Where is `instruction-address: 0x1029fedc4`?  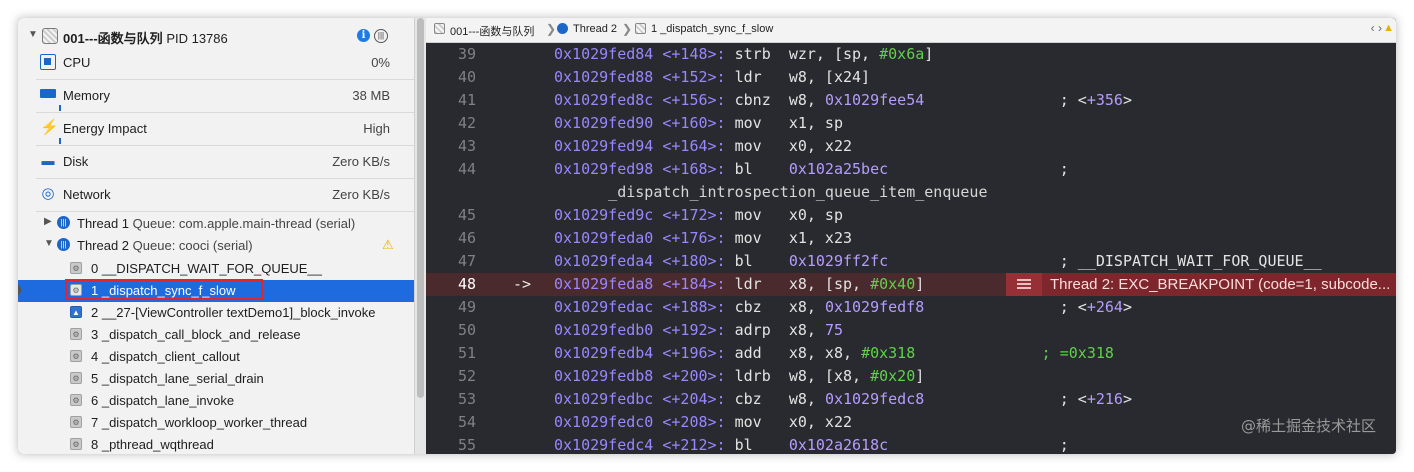
instruction-address: 0x1029fedc4 is located at coordinates (604, 445).